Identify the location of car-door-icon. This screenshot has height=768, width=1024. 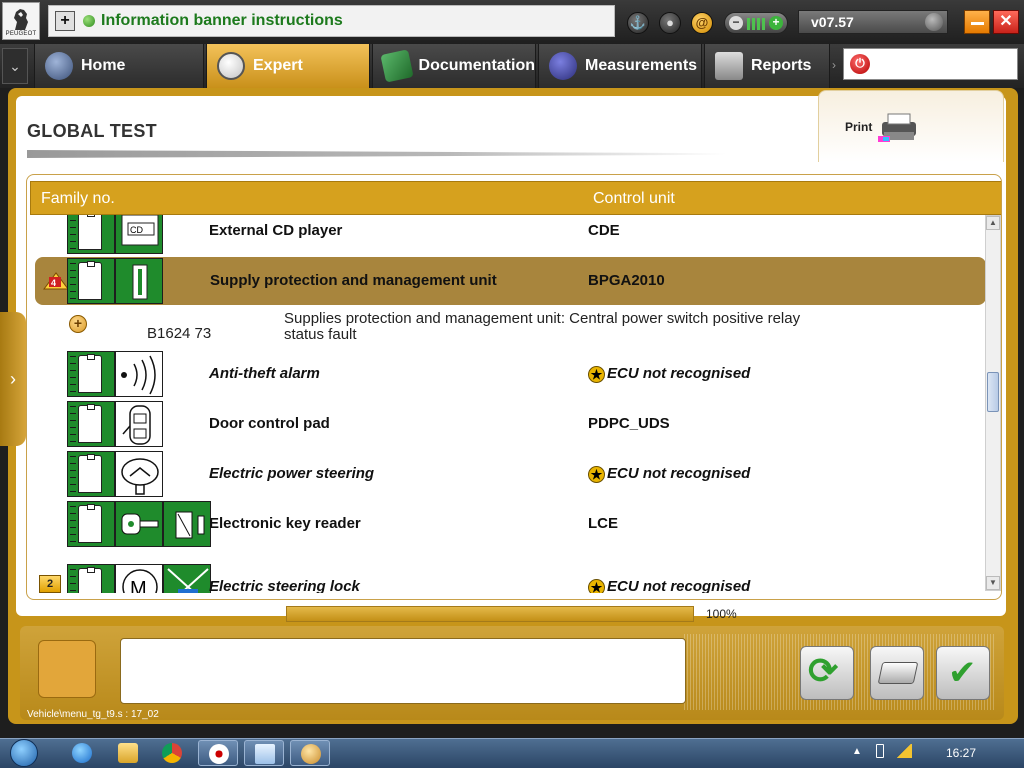
(139, 424).